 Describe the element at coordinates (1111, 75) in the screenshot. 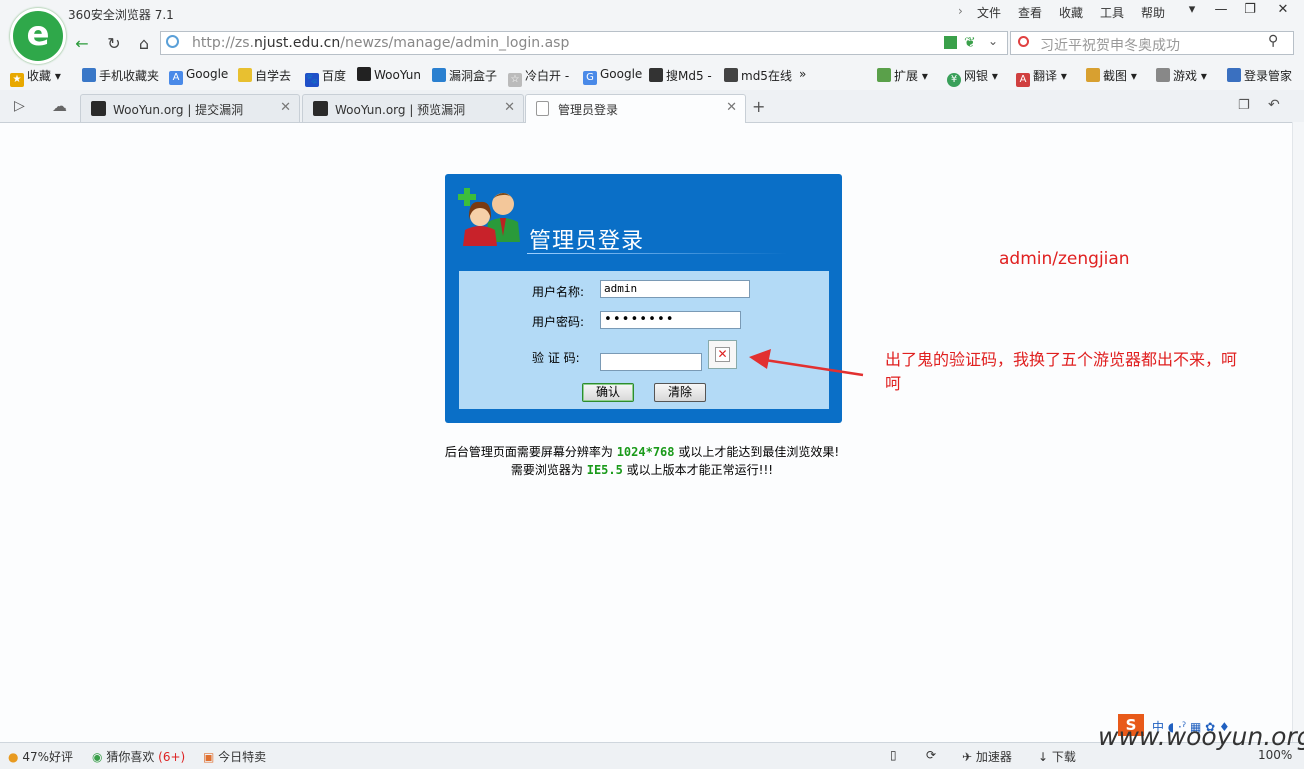

I see `screenshot-button: 截图 ▾` at that location.